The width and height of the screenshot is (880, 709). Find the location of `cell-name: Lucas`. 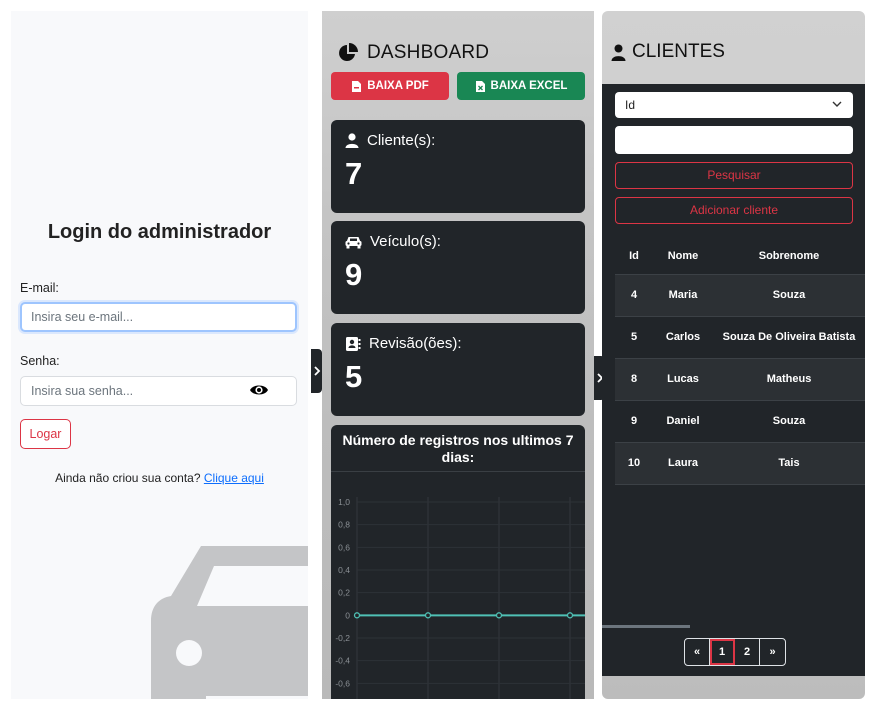

cell-name: Lucas is located at coordinates (683, 378).